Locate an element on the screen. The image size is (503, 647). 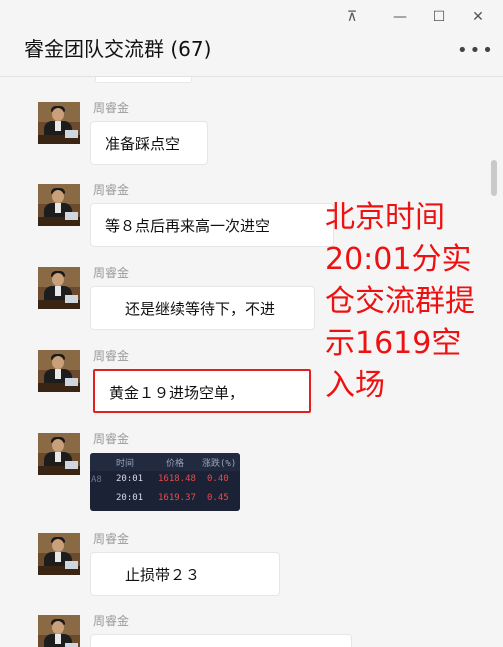
pin-window-icon: ⊼ is located at coordinates (352, 17).